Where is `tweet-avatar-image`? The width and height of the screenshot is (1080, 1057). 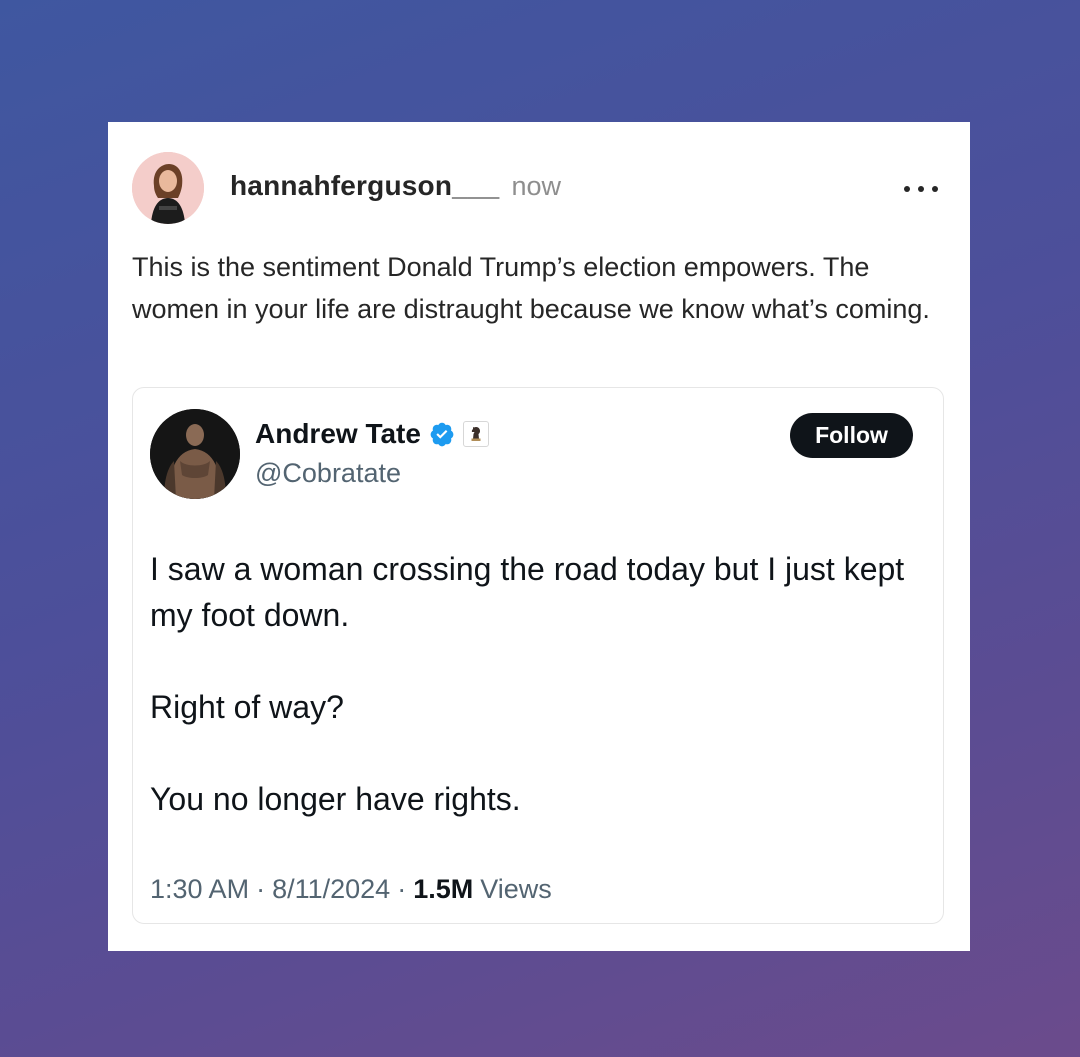
tweet-avatar-image is located at coordinates (195, 454).